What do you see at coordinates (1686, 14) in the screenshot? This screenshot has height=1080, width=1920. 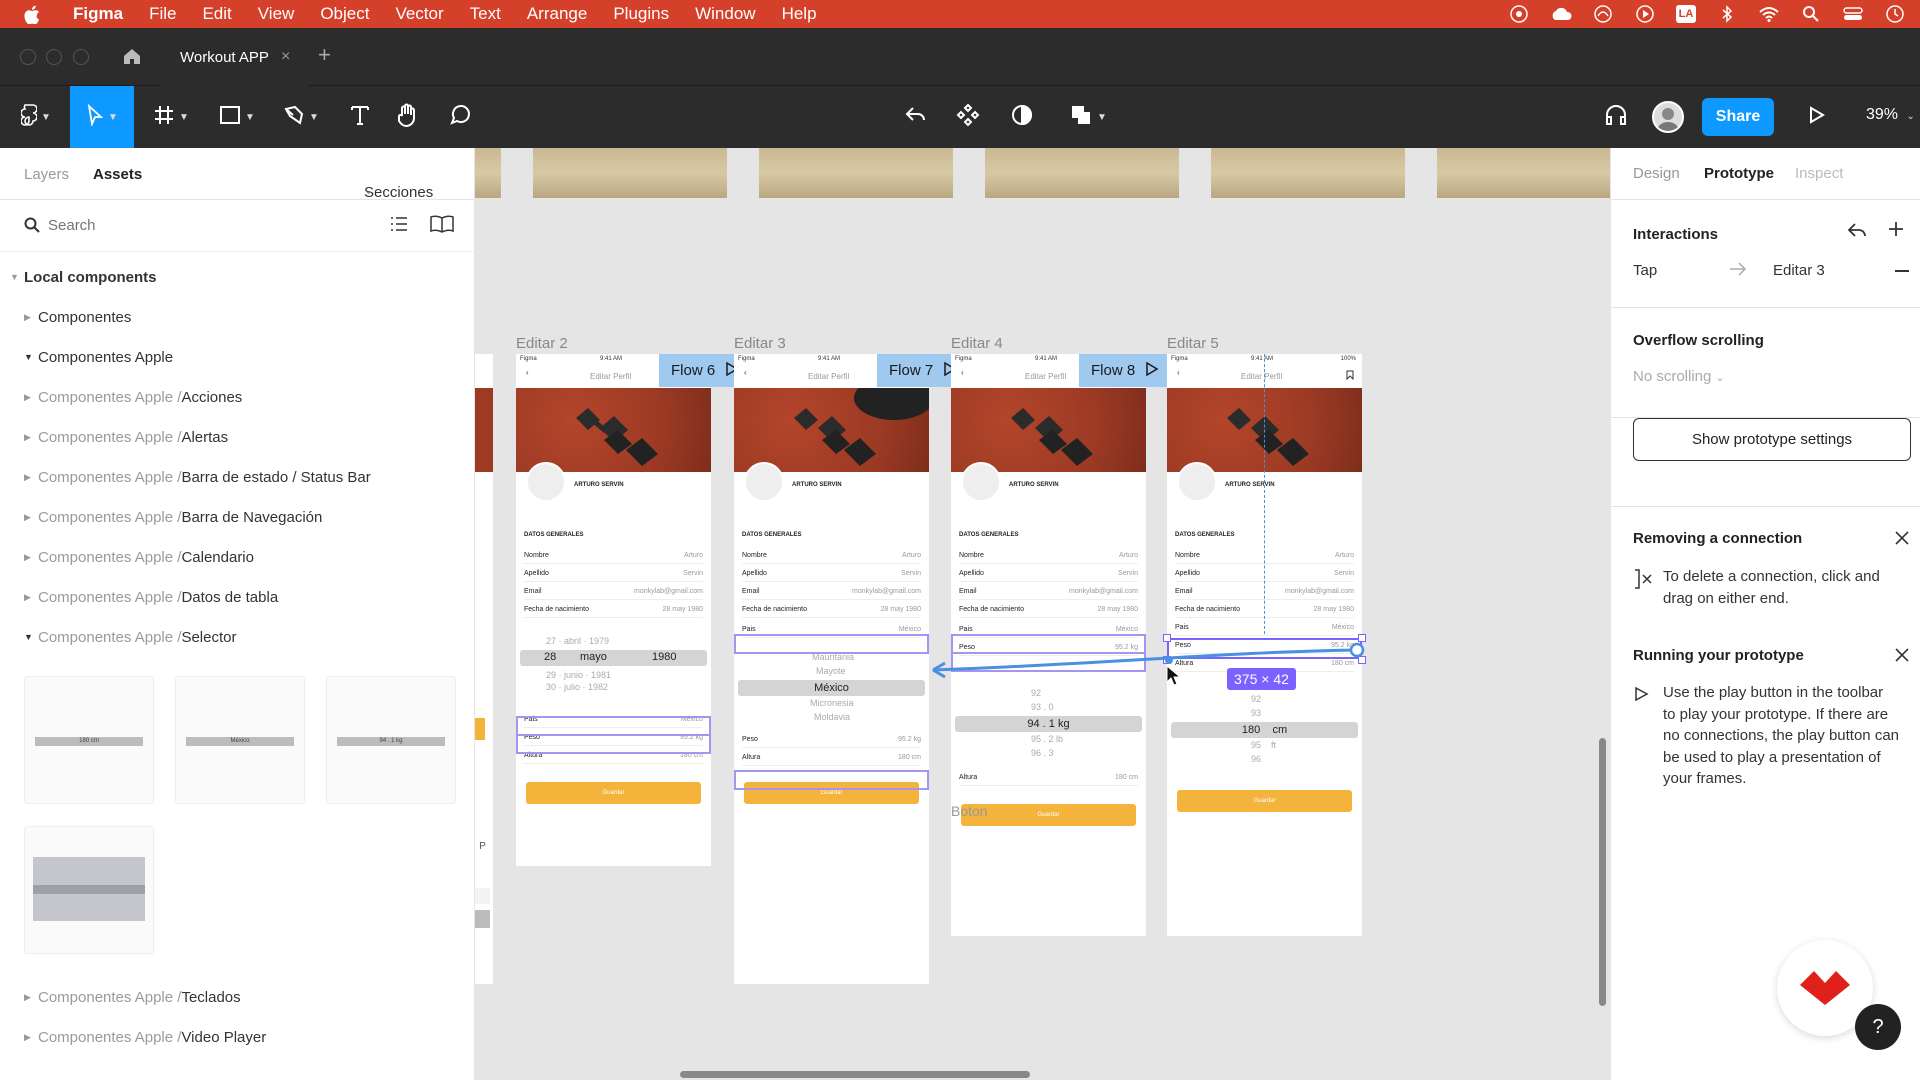 I see `keyboard-input-icon: LA` at bounding box center [1686, 14].